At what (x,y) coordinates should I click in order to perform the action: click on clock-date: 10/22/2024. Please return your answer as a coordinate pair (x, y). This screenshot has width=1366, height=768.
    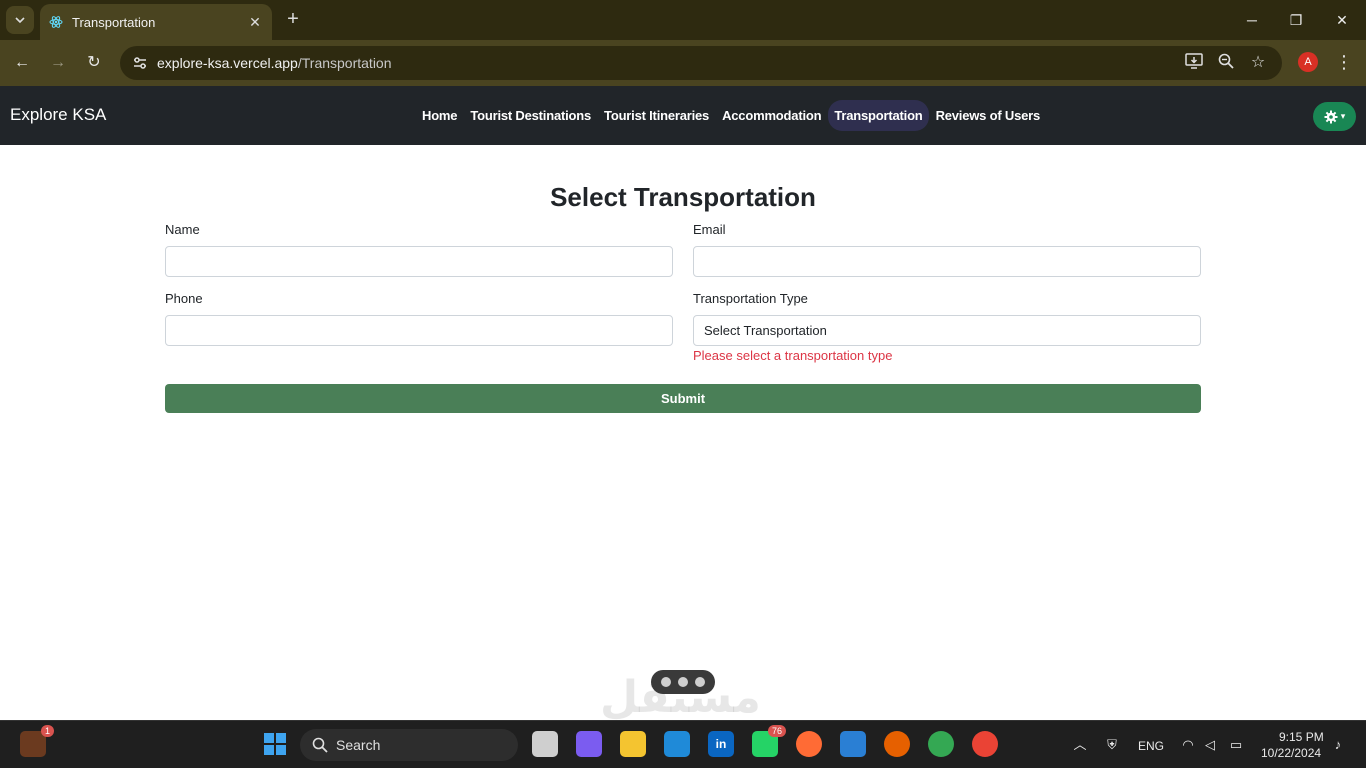
    Looking at the image, I should click on (1291, 753).